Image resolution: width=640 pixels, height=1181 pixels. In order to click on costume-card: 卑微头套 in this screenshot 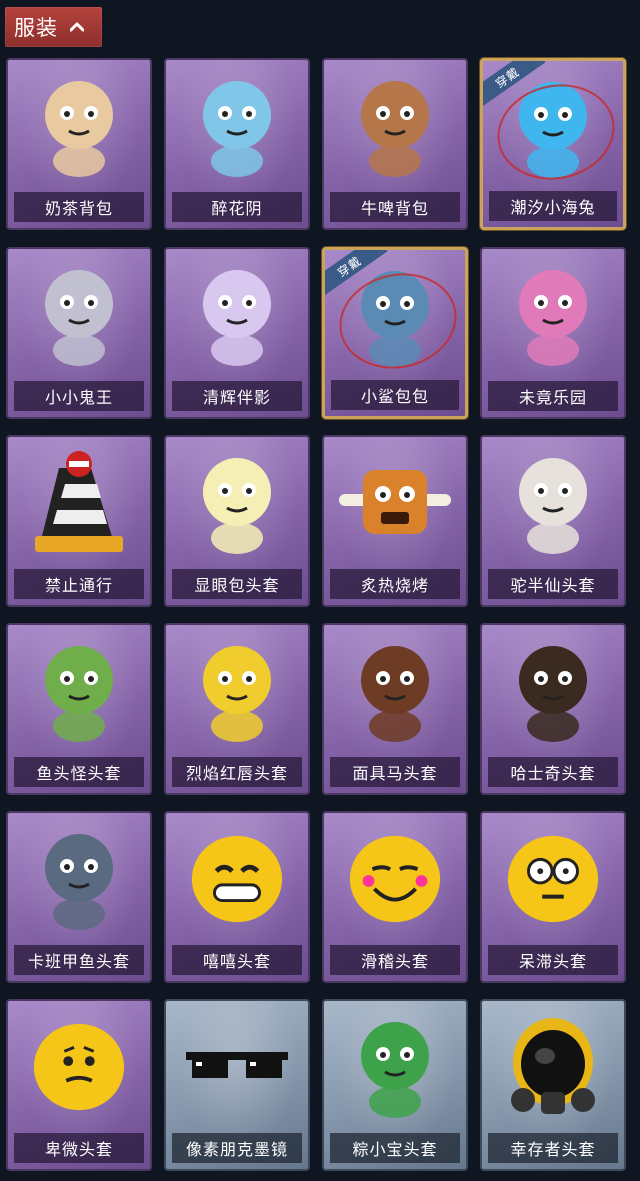, I will do `click(79, 1085)`.